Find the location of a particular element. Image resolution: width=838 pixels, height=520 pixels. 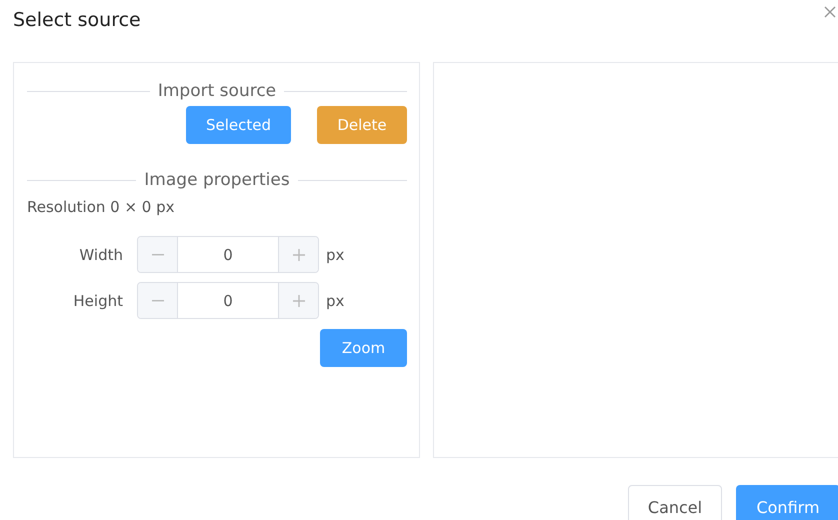

cancel-button: Cancel is located at coordinates (675, 502).